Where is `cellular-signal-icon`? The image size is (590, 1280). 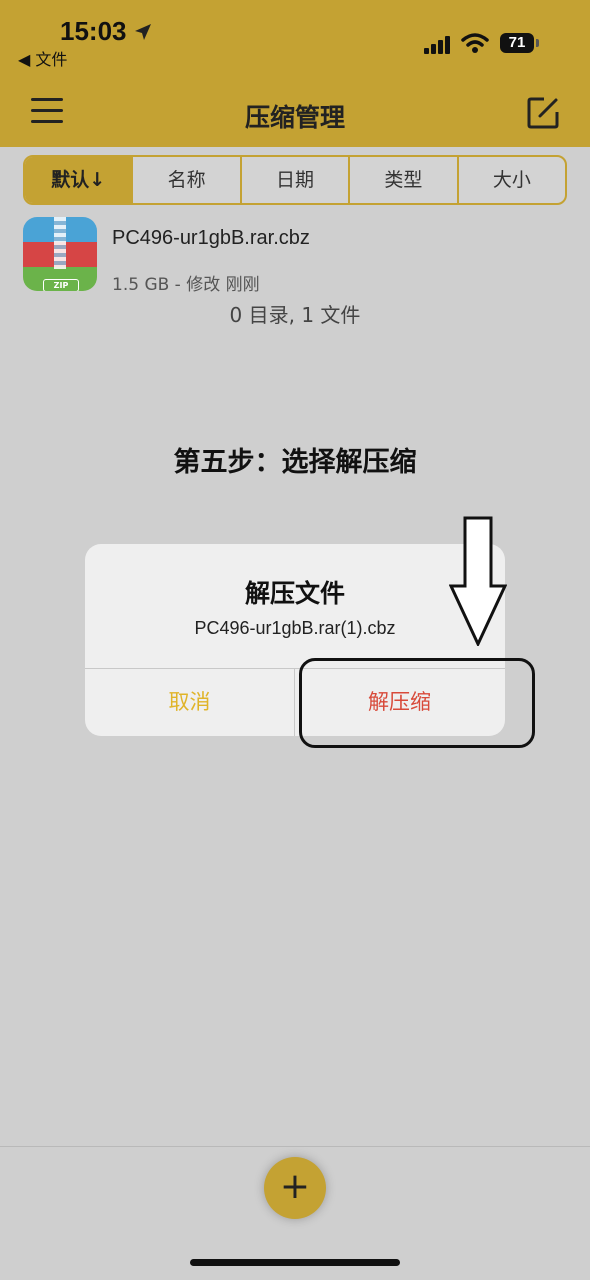 cellular-signal-icon is located at coordinates (437, 45).